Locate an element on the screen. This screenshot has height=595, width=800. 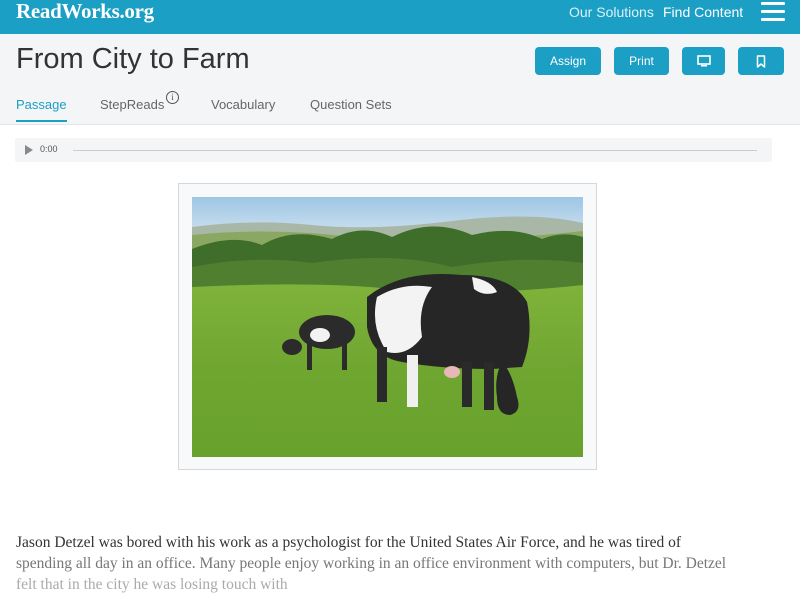
audio-progress-track is located at coordinates (415, 150).